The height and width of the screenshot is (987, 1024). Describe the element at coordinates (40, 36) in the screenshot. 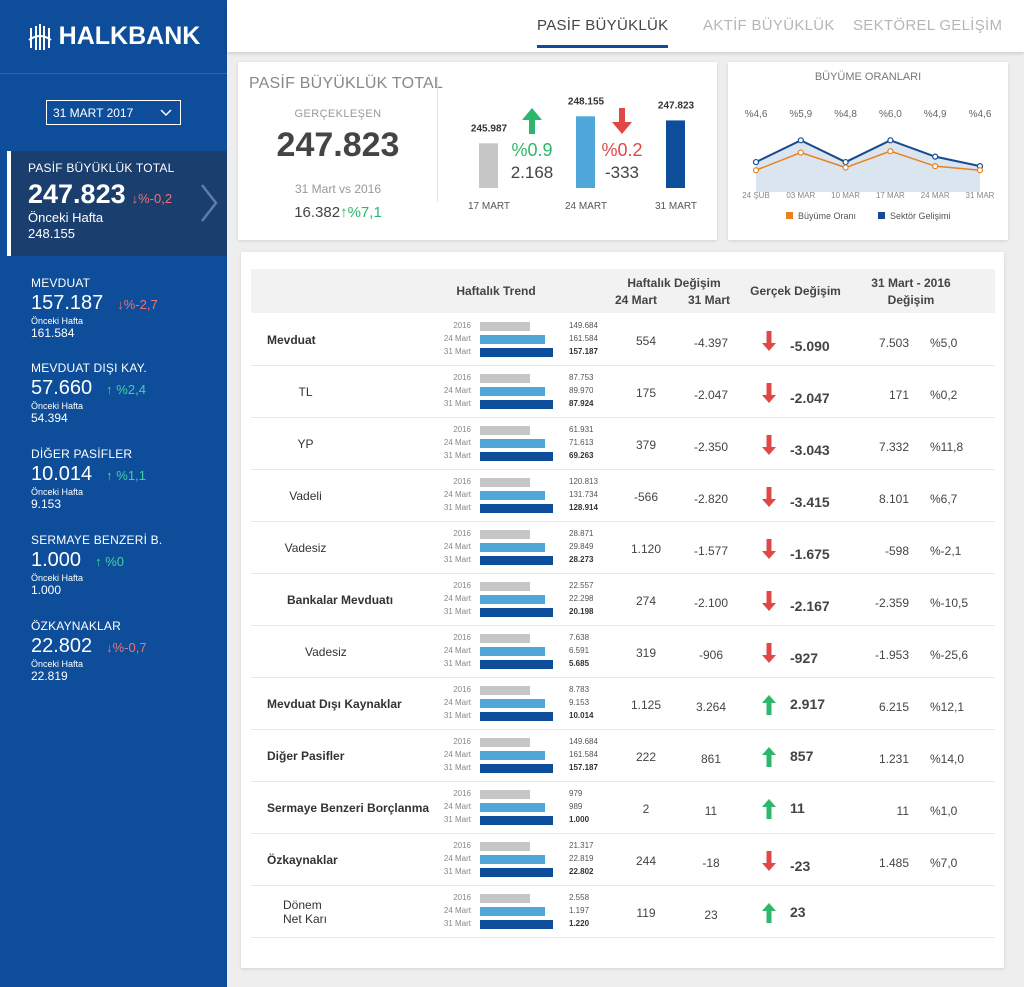

I see `halkbank-logo-icon` at that location.